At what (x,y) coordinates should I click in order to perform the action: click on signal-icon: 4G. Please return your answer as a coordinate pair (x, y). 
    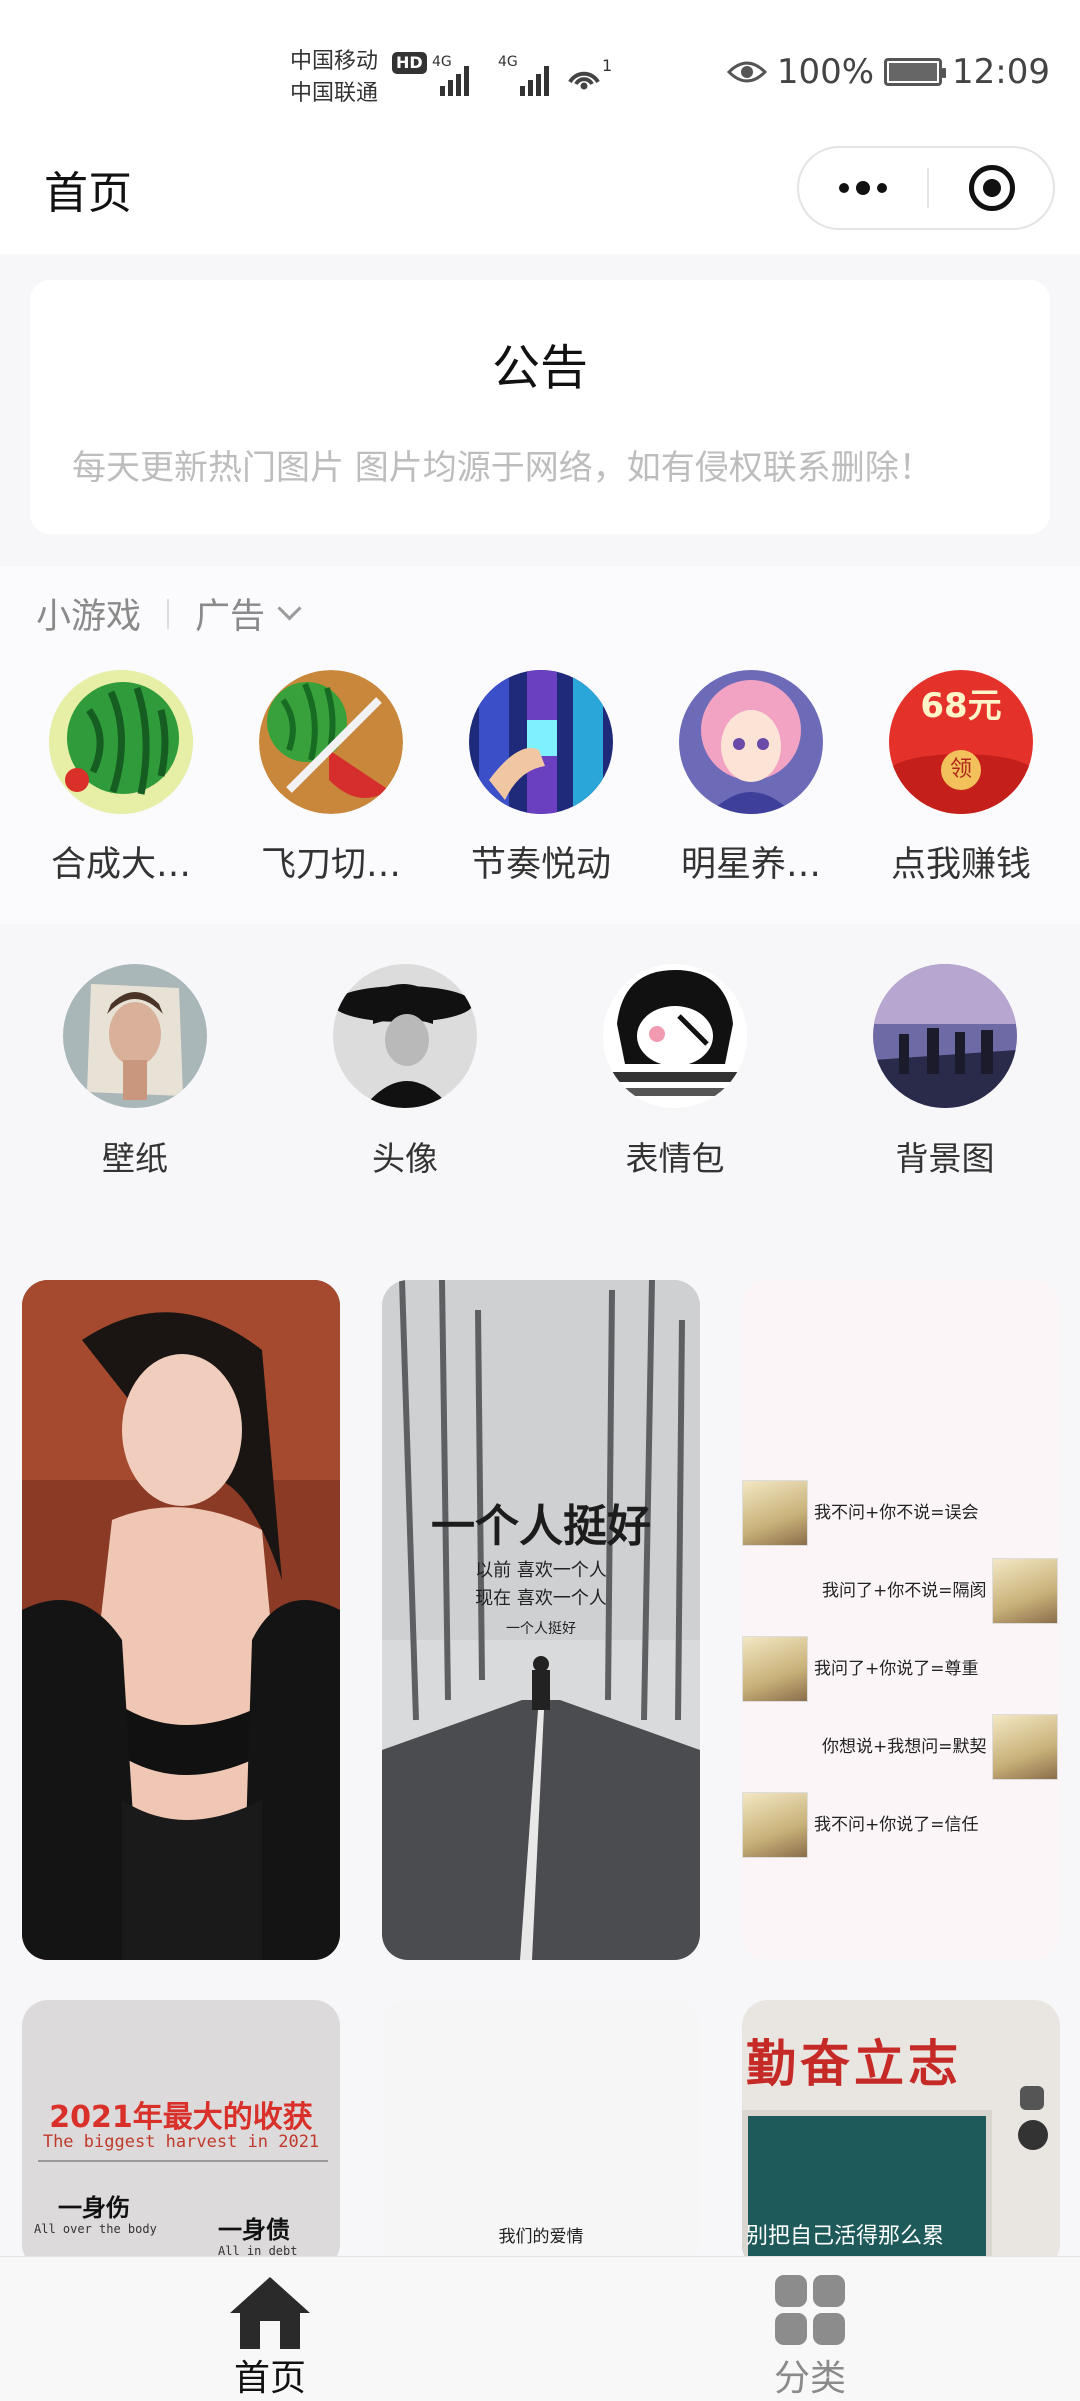
    Looking at the image, I should click on (450, 75).